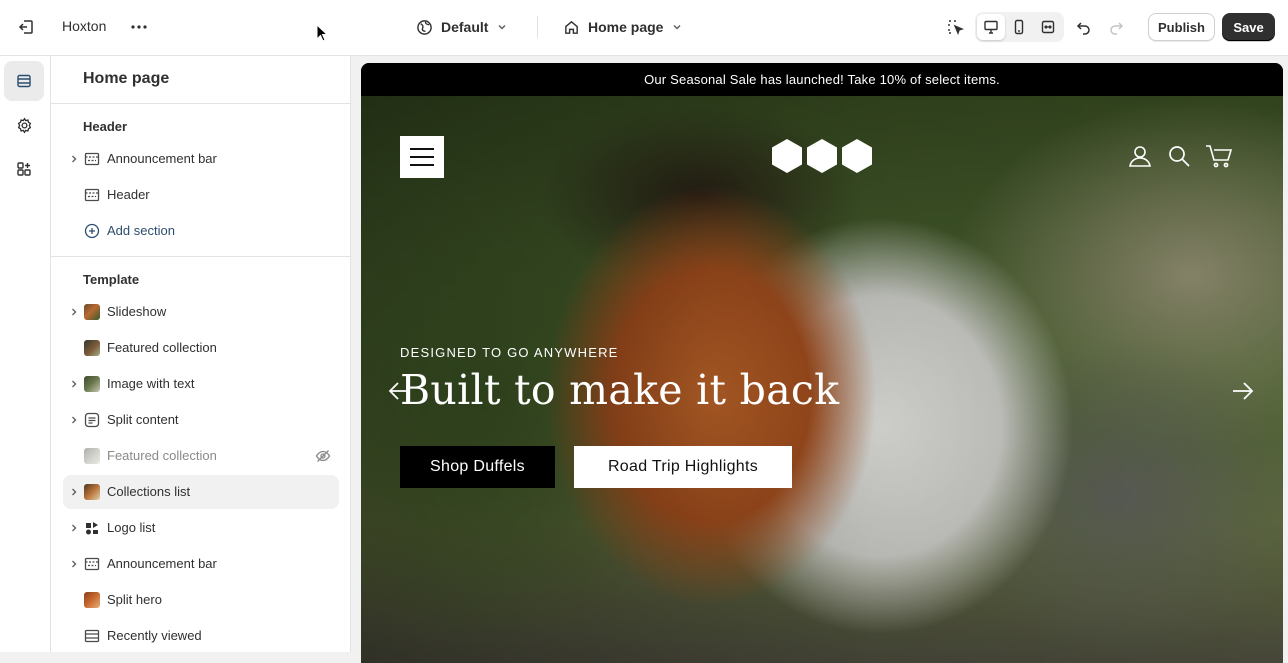  I want to click on split-hero-thumbnail, so click(92, 600).